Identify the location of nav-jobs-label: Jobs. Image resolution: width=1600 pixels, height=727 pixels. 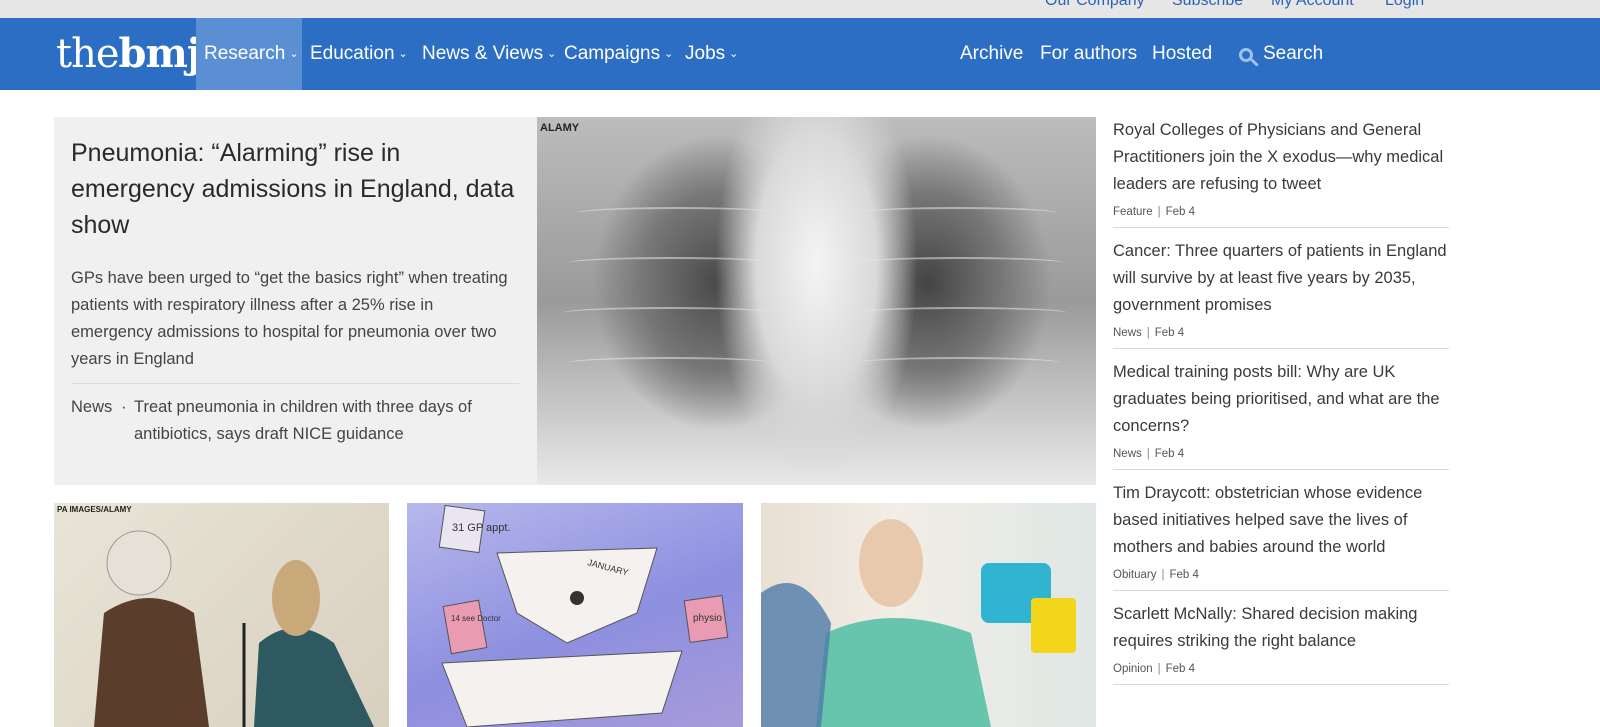
(705, 53).